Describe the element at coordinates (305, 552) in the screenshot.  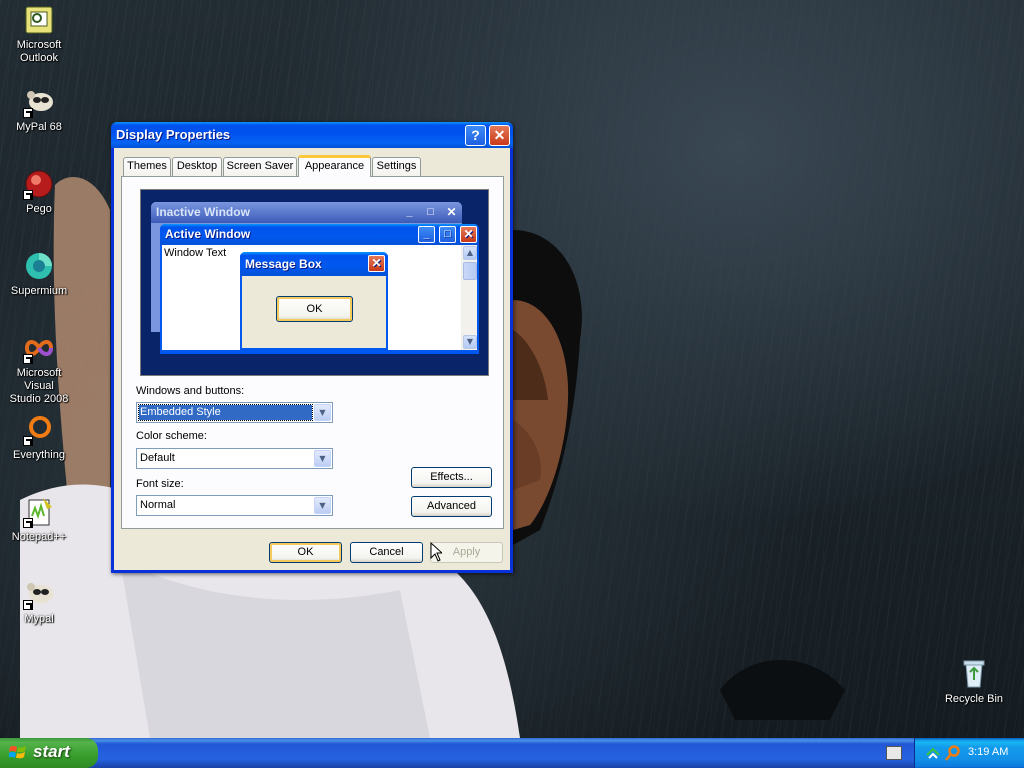
I see `ok-button: OK` at that location.